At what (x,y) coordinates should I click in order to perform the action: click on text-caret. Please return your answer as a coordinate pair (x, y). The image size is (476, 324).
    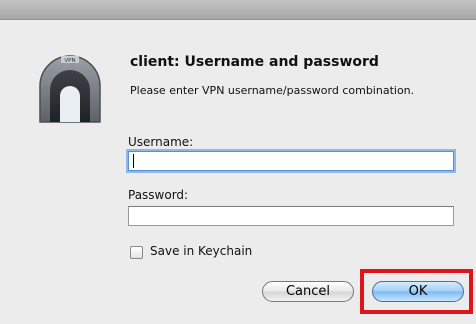
    Looking at the image, I should click on (133, 161).